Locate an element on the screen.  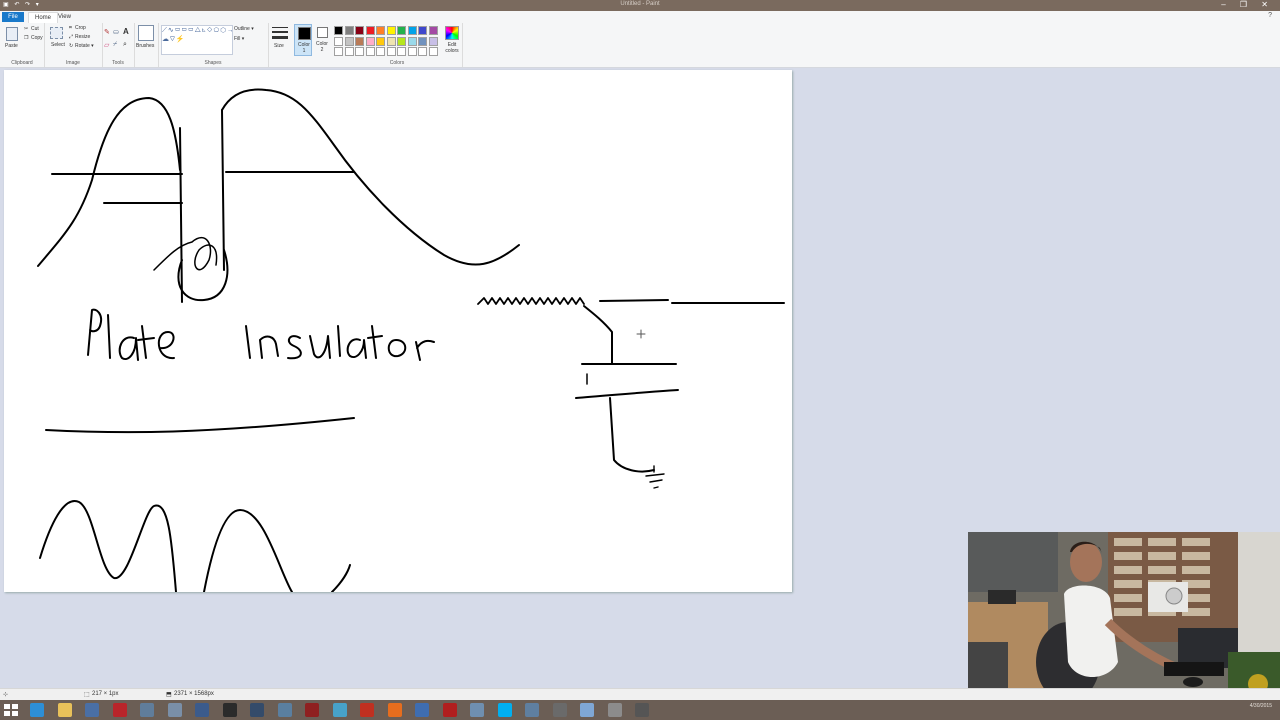
acrobat-icon is located at coordinates (449, 710).